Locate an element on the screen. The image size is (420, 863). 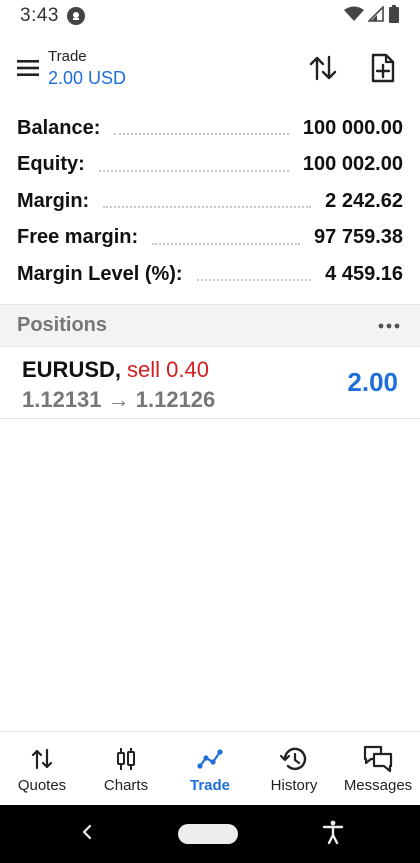
accessibility-icon is located at coordinates (333, 832).